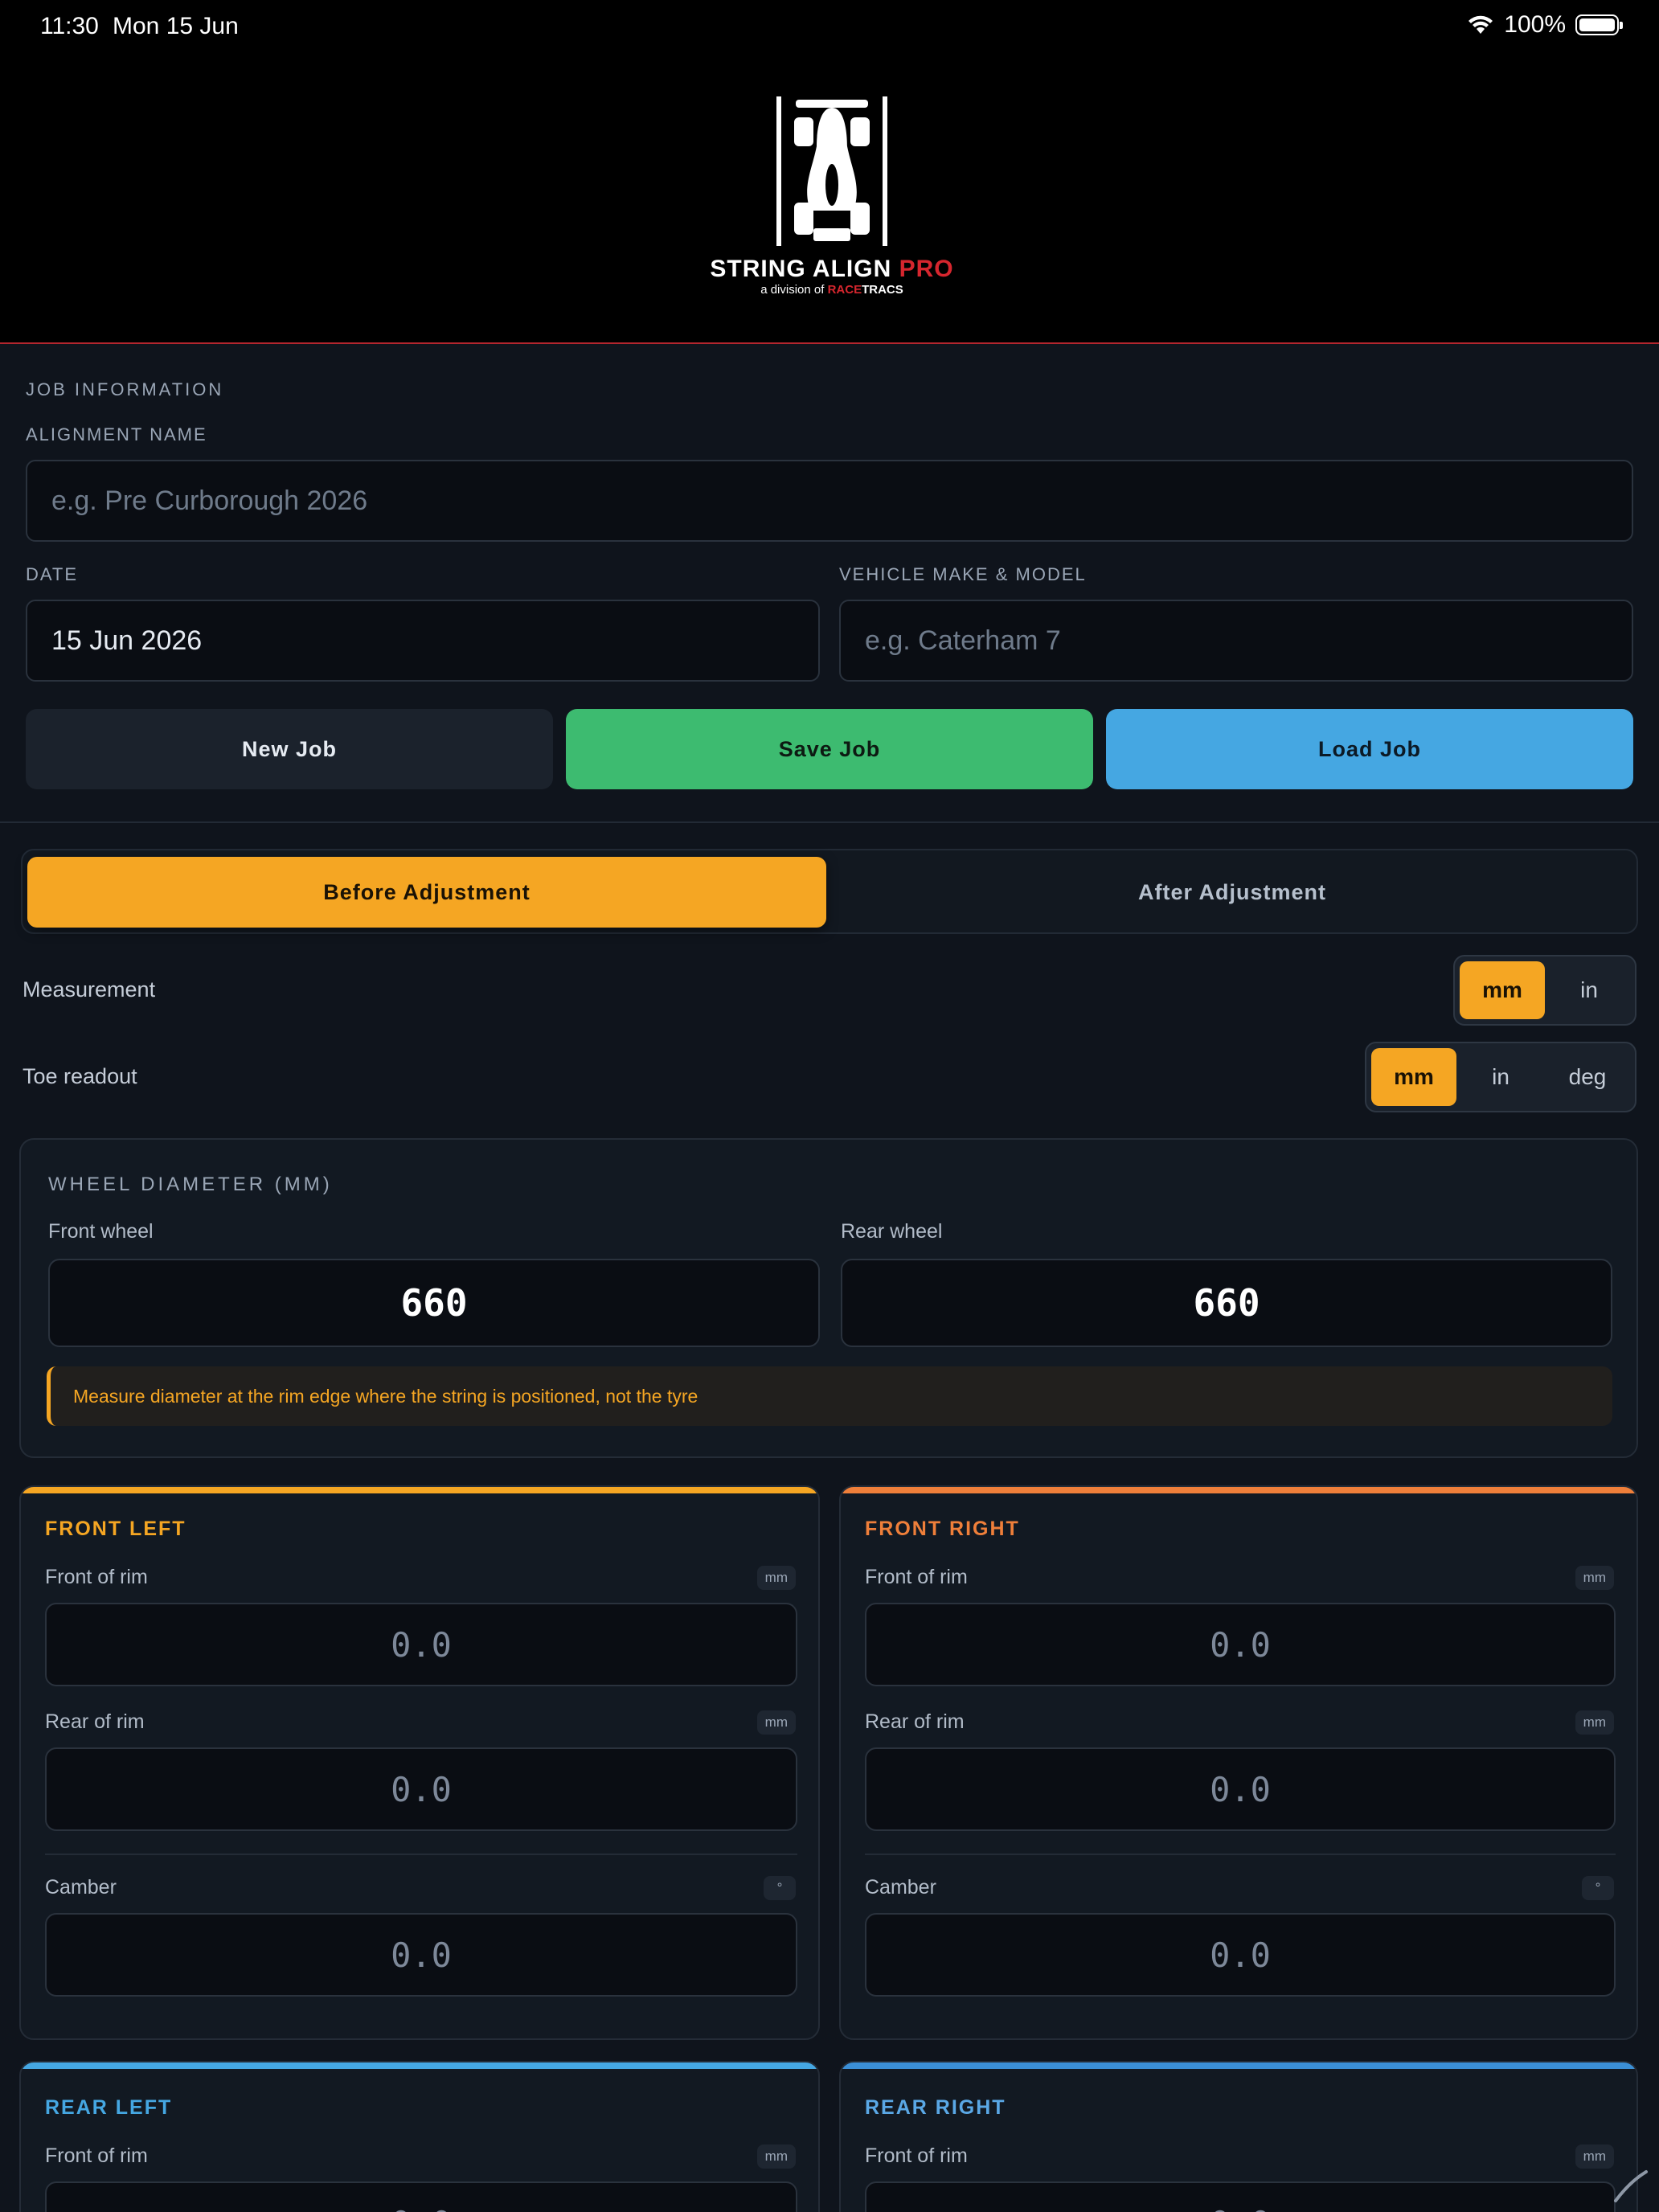 The width and height of the screenshot is (1659, 2212). I want to click on wheel-diameter-title: WHEEL DIAMETER (MM), so click(190, 1184).